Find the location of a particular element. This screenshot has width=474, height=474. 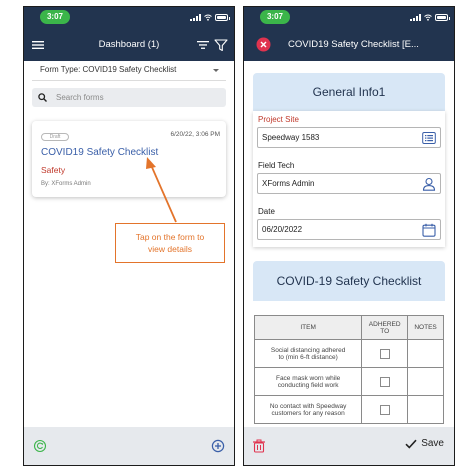

save-label: Save is located at coordinates (432, 443).